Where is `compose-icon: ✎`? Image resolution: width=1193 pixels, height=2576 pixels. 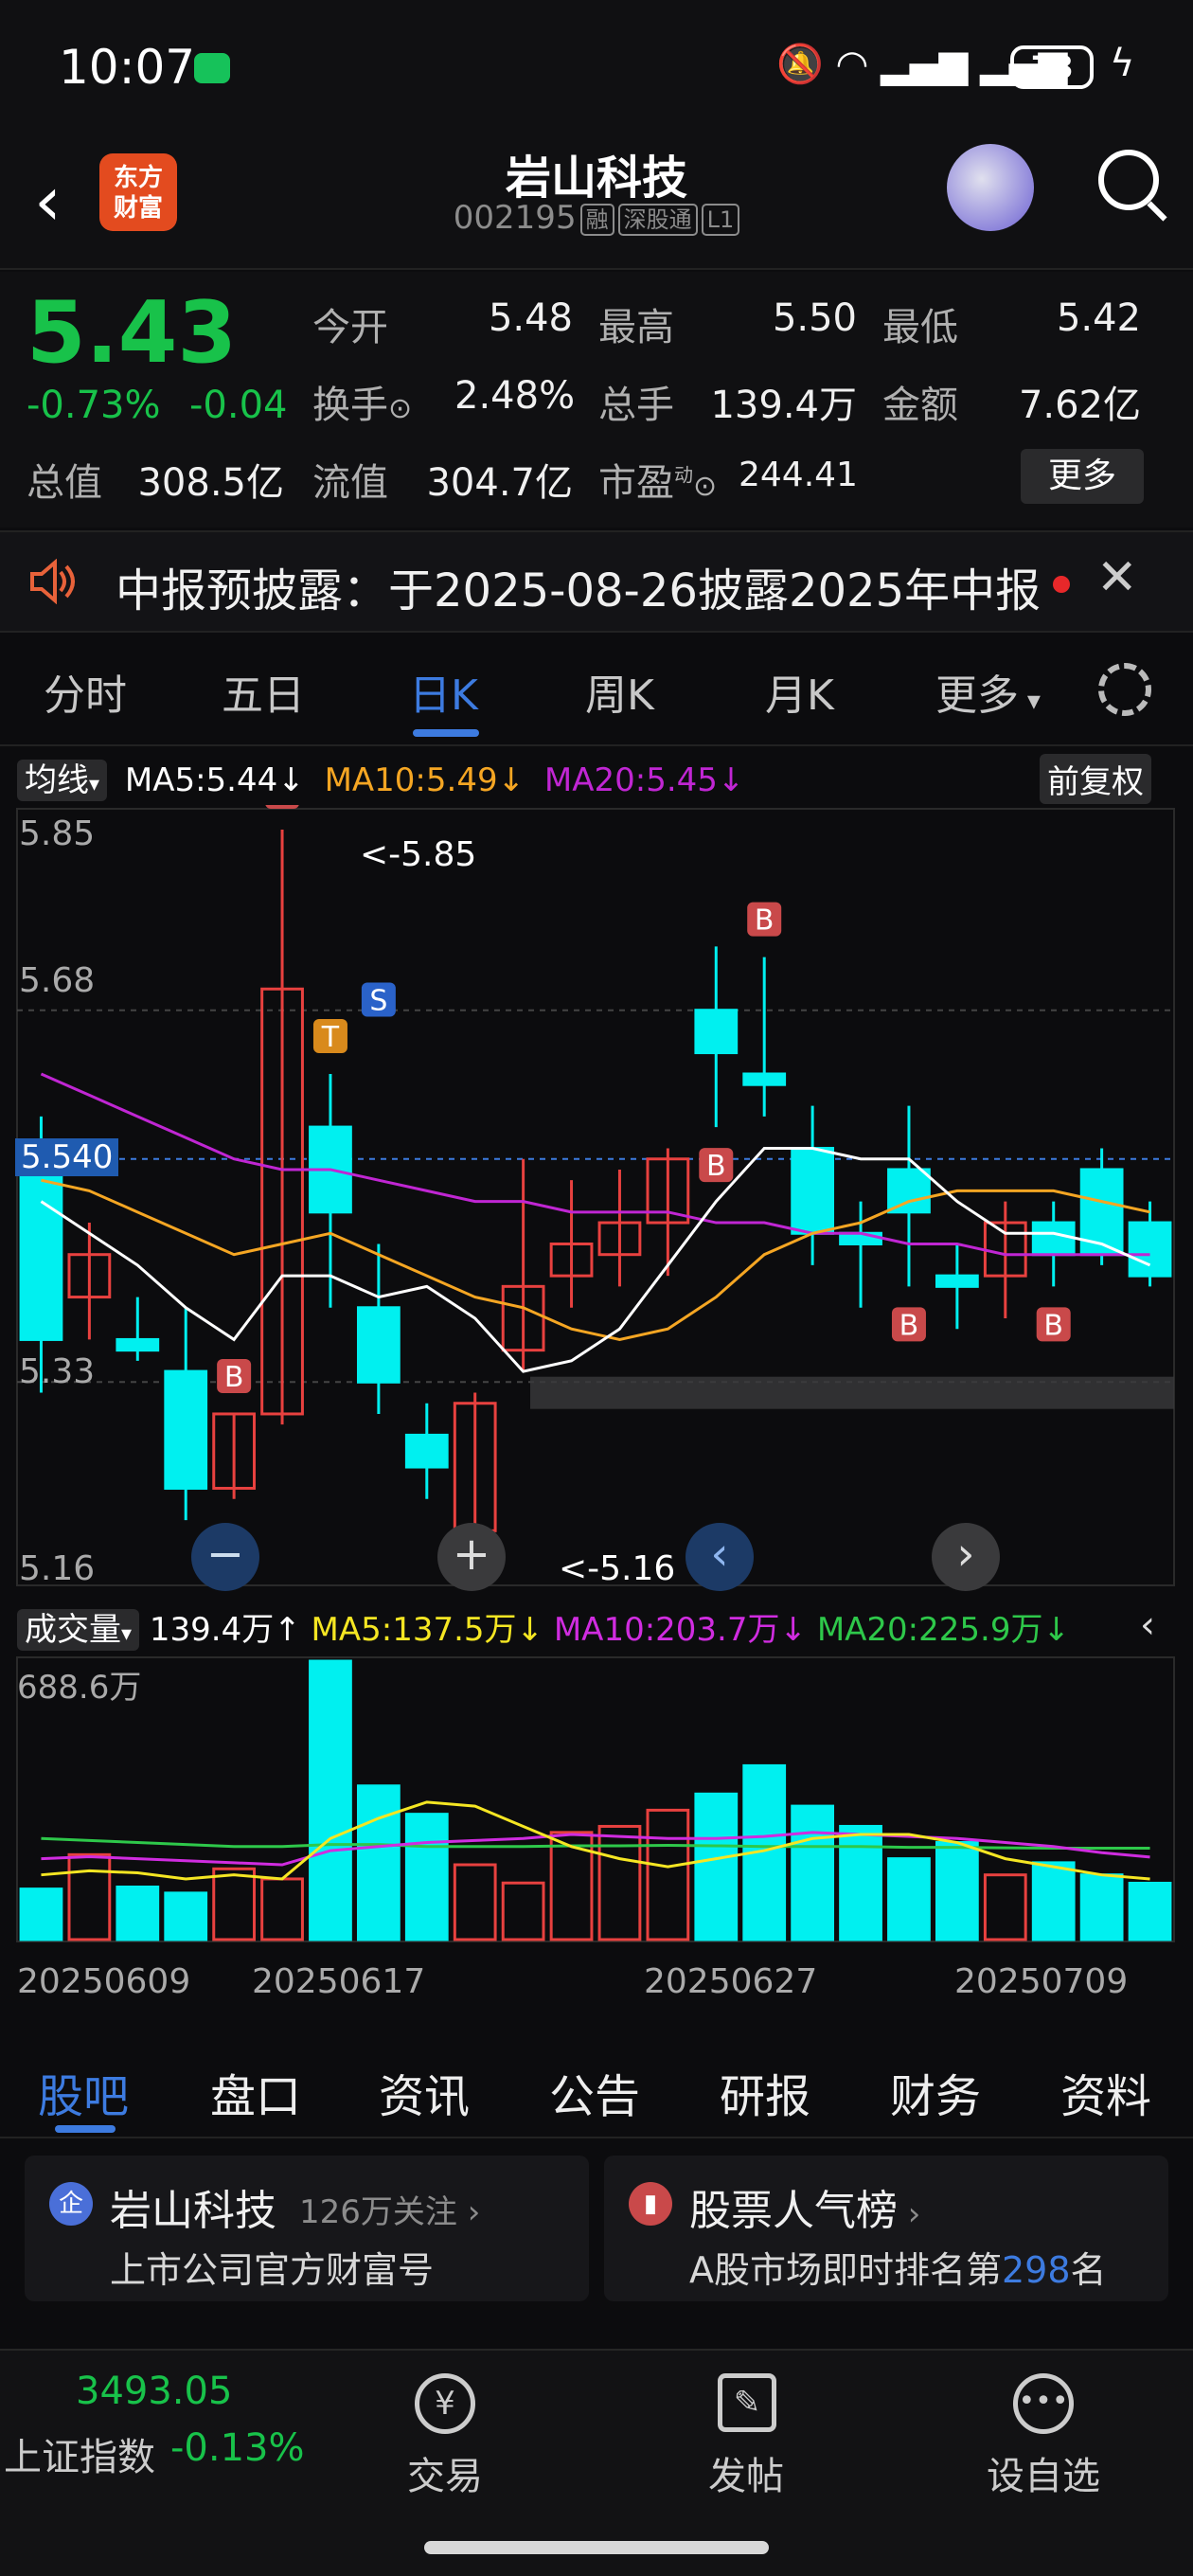 compose-icon: ✎ is located at coordinates (747, 2402).